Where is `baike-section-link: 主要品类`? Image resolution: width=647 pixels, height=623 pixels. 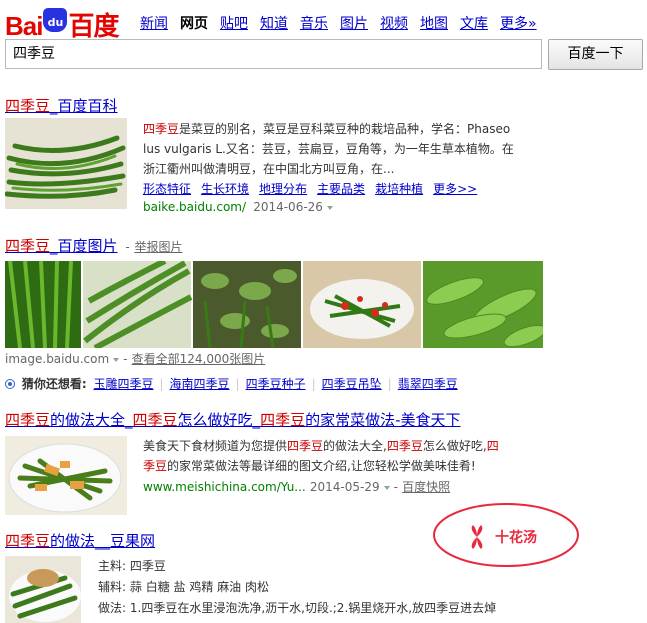 baike-section-link: 主要品类 is located at coordinates (341, 189).